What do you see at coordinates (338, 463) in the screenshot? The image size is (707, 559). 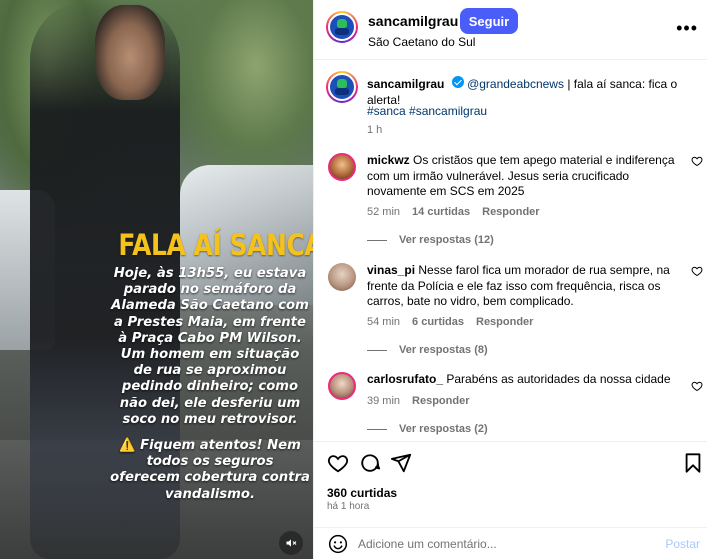 I see `like-heart-icon` at bounding box center [338, 463].